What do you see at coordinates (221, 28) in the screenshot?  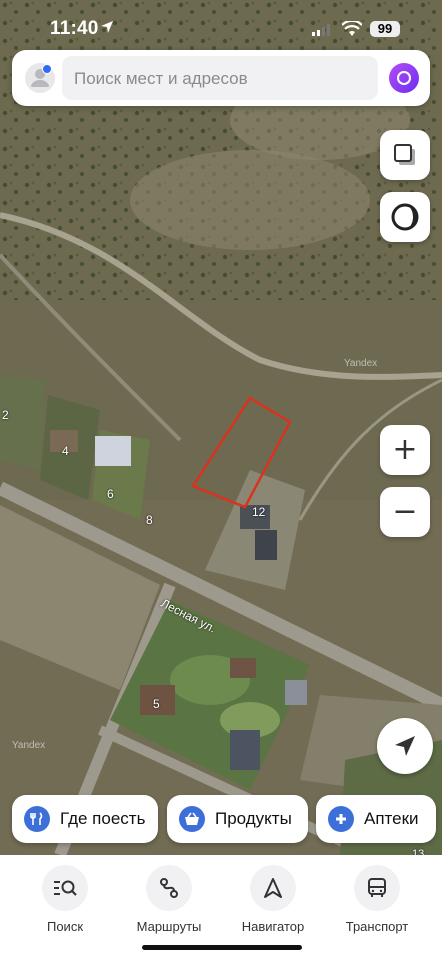 I see `status-bar: 11:40 99` at bounding box center [221, 28].